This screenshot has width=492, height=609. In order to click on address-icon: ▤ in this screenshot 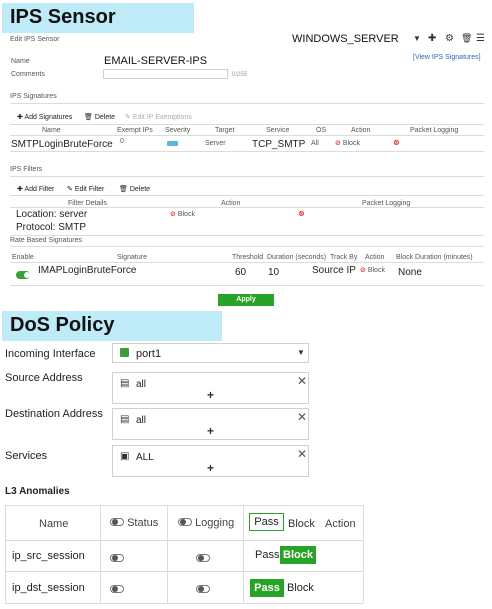, I will do `click(125, 419)`.